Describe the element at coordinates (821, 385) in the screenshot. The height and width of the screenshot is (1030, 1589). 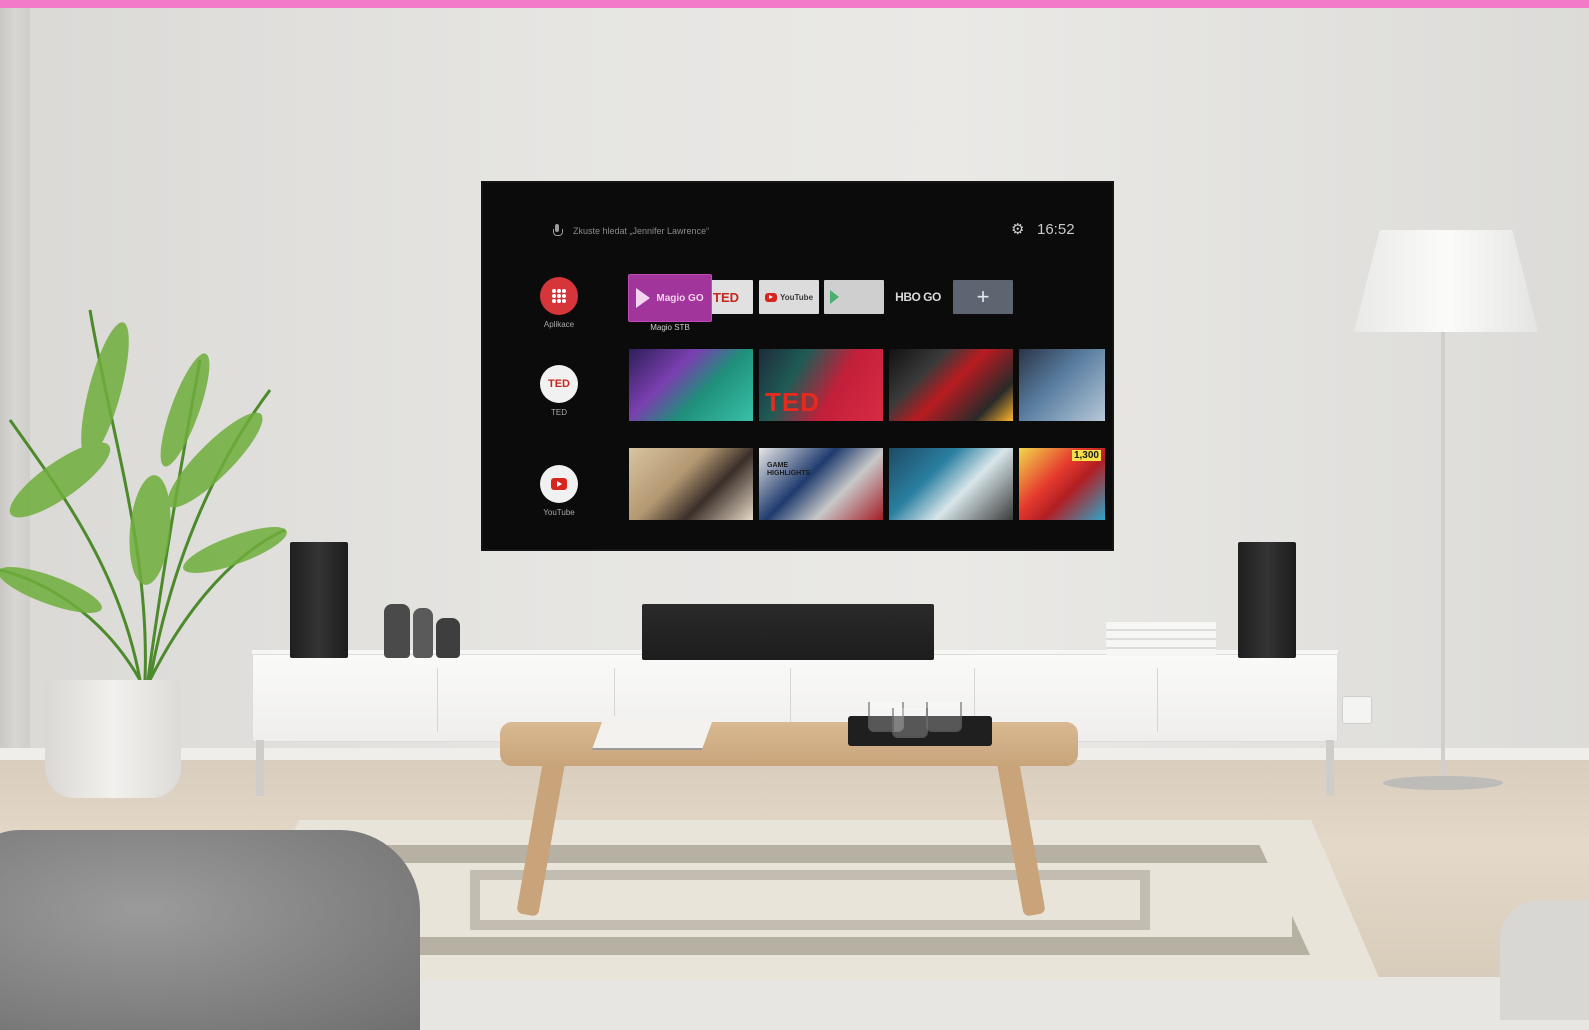
I see `video-thumbnail: TED` at that location.